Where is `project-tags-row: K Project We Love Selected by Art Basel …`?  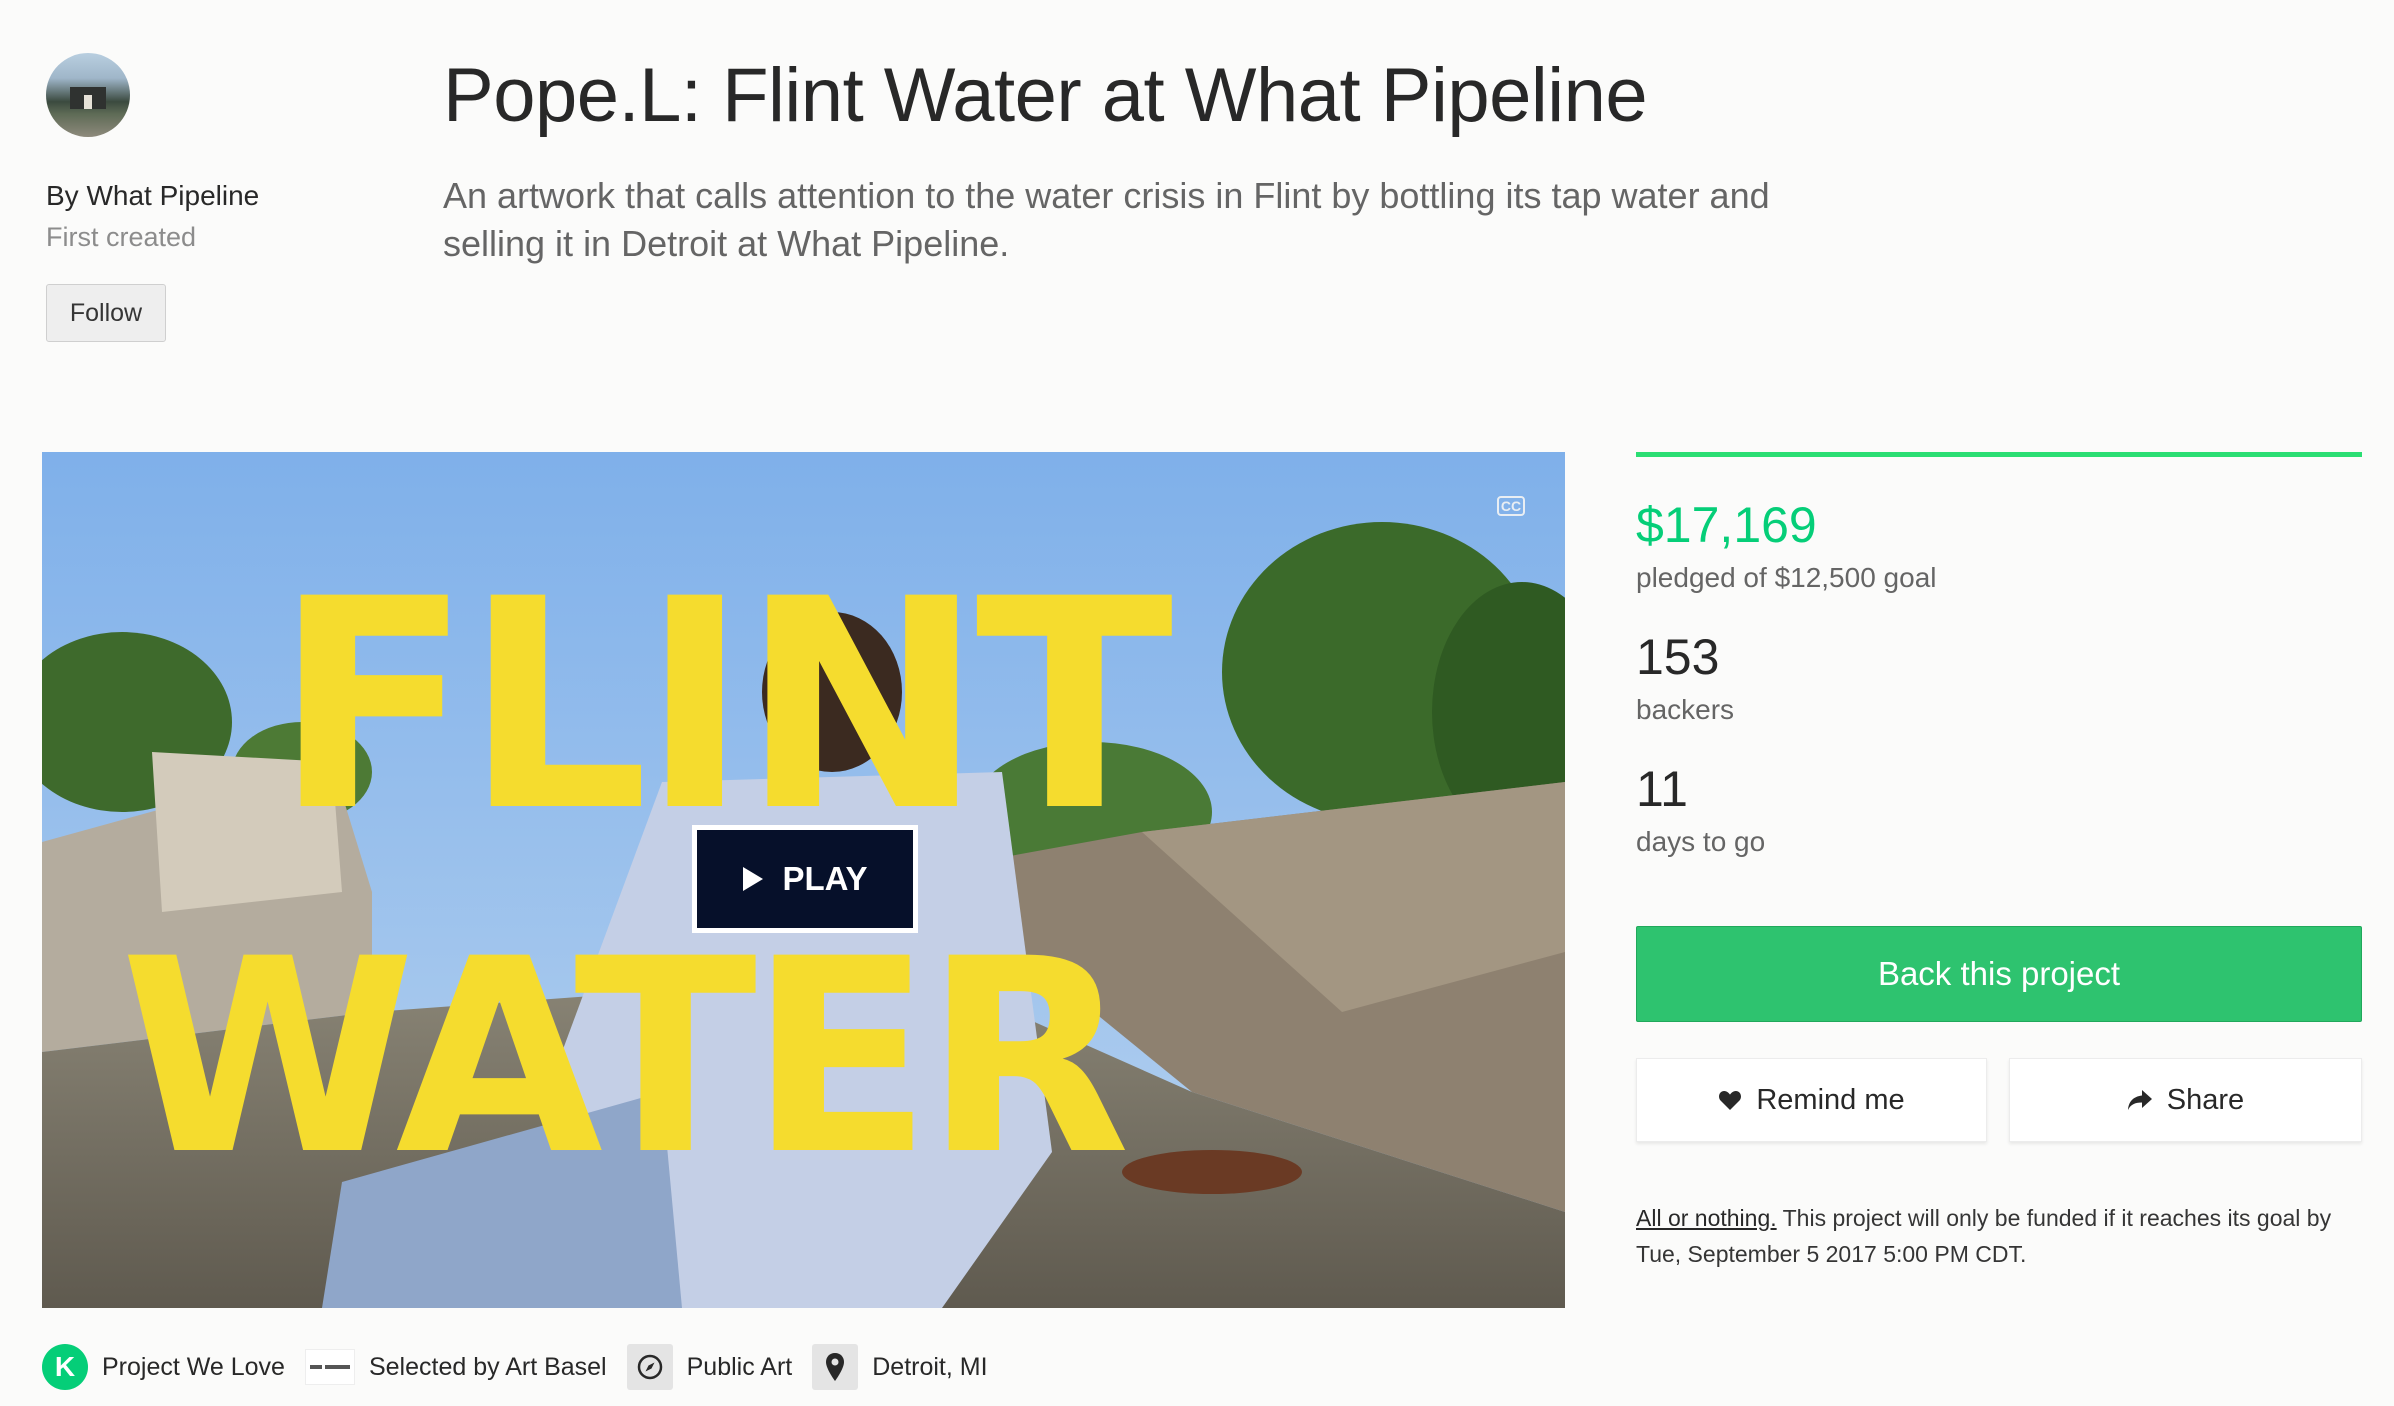
project-tags-row: K Project We Love Selected by Art Basel … is located at coordinates (525, 1367).